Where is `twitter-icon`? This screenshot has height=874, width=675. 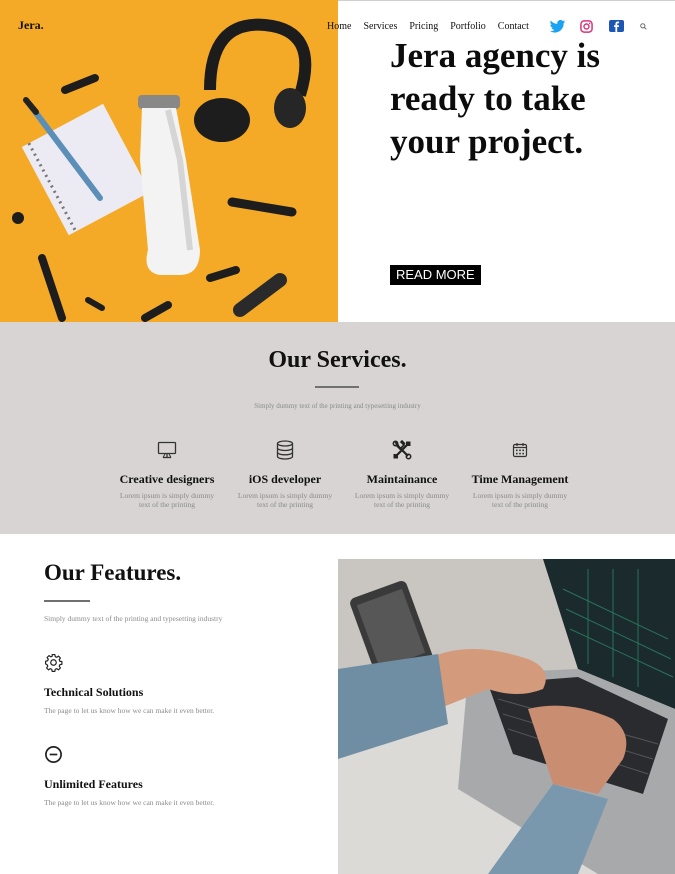
twitter-icon is located at coordinates (557, 26).